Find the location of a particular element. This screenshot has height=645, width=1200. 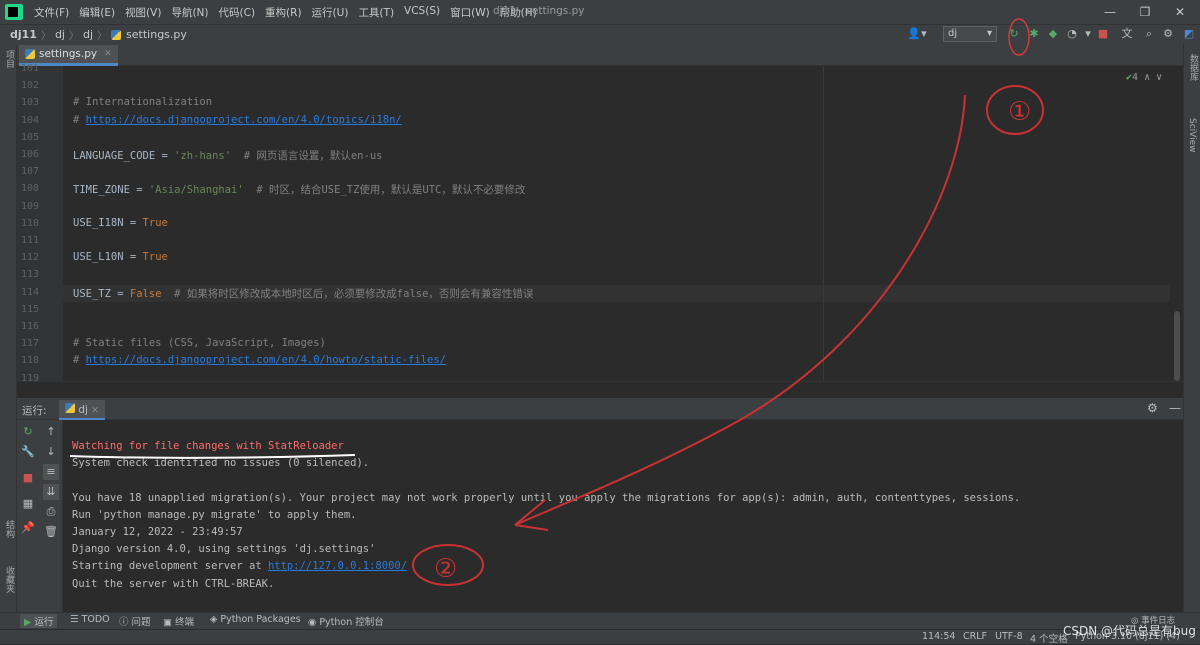

chevron-right-icon: 〉 is located at coordinates (74, 36).